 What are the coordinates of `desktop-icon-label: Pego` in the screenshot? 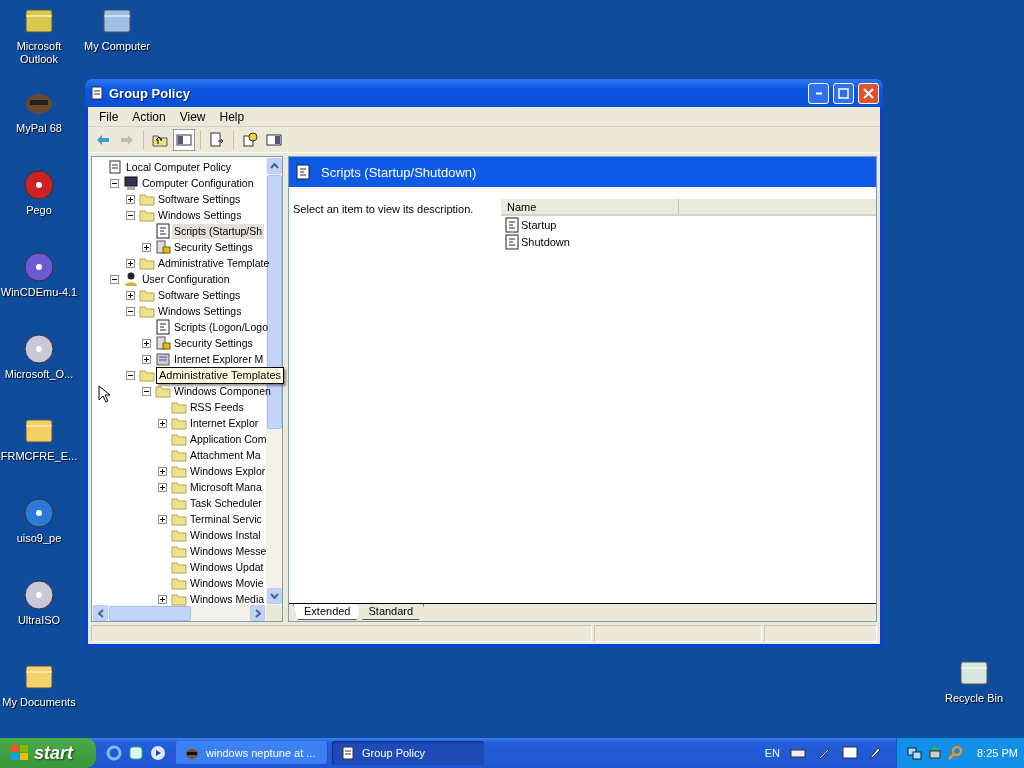 It's located at (39, 210).